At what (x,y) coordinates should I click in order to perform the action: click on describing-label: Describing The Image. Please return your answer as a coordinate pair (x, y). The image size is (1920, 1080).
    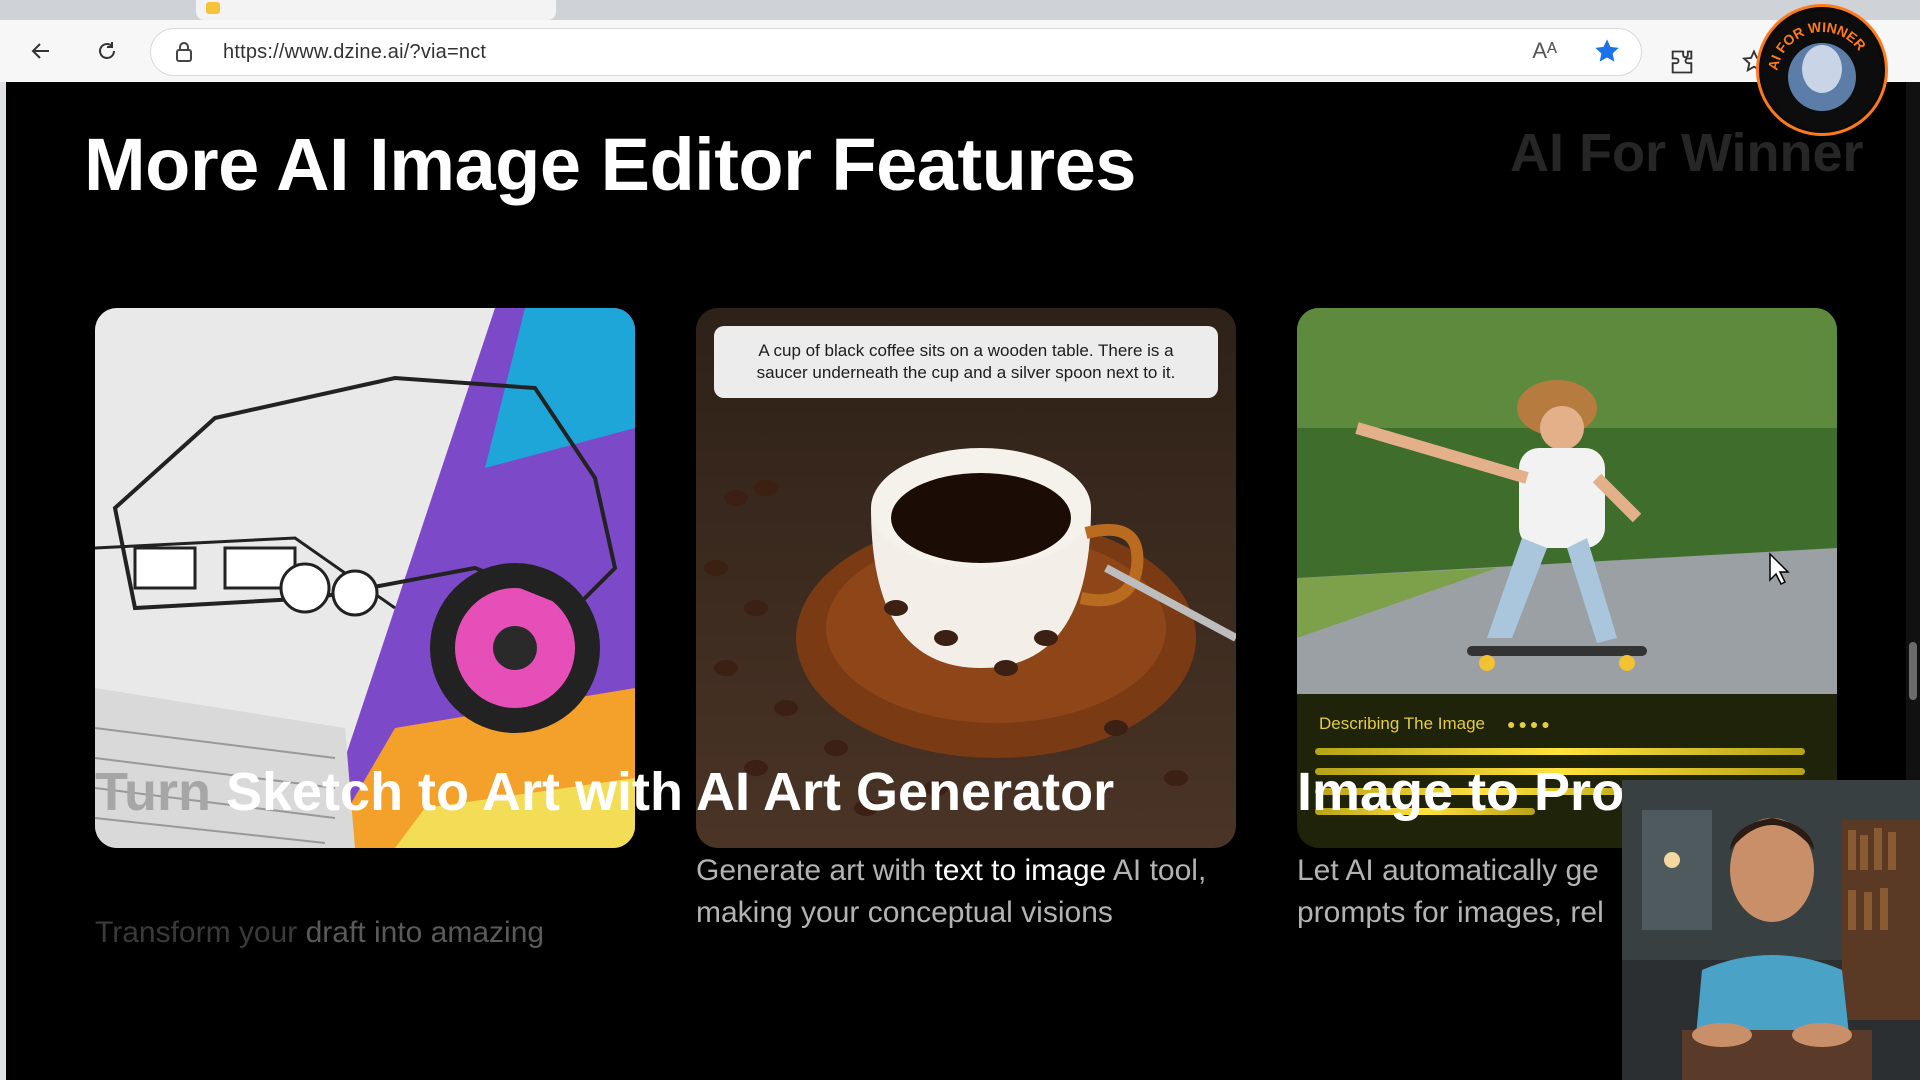
    Looking at the image, I should click on (1402, 723).